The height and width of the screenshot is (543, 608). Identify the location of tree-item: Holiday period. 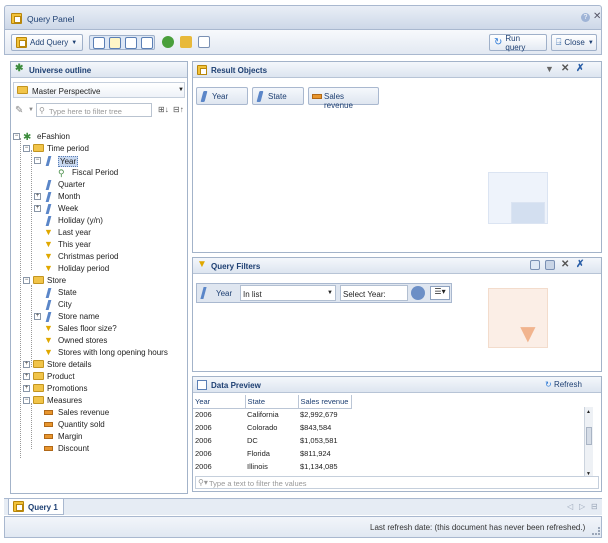
(83, 268).